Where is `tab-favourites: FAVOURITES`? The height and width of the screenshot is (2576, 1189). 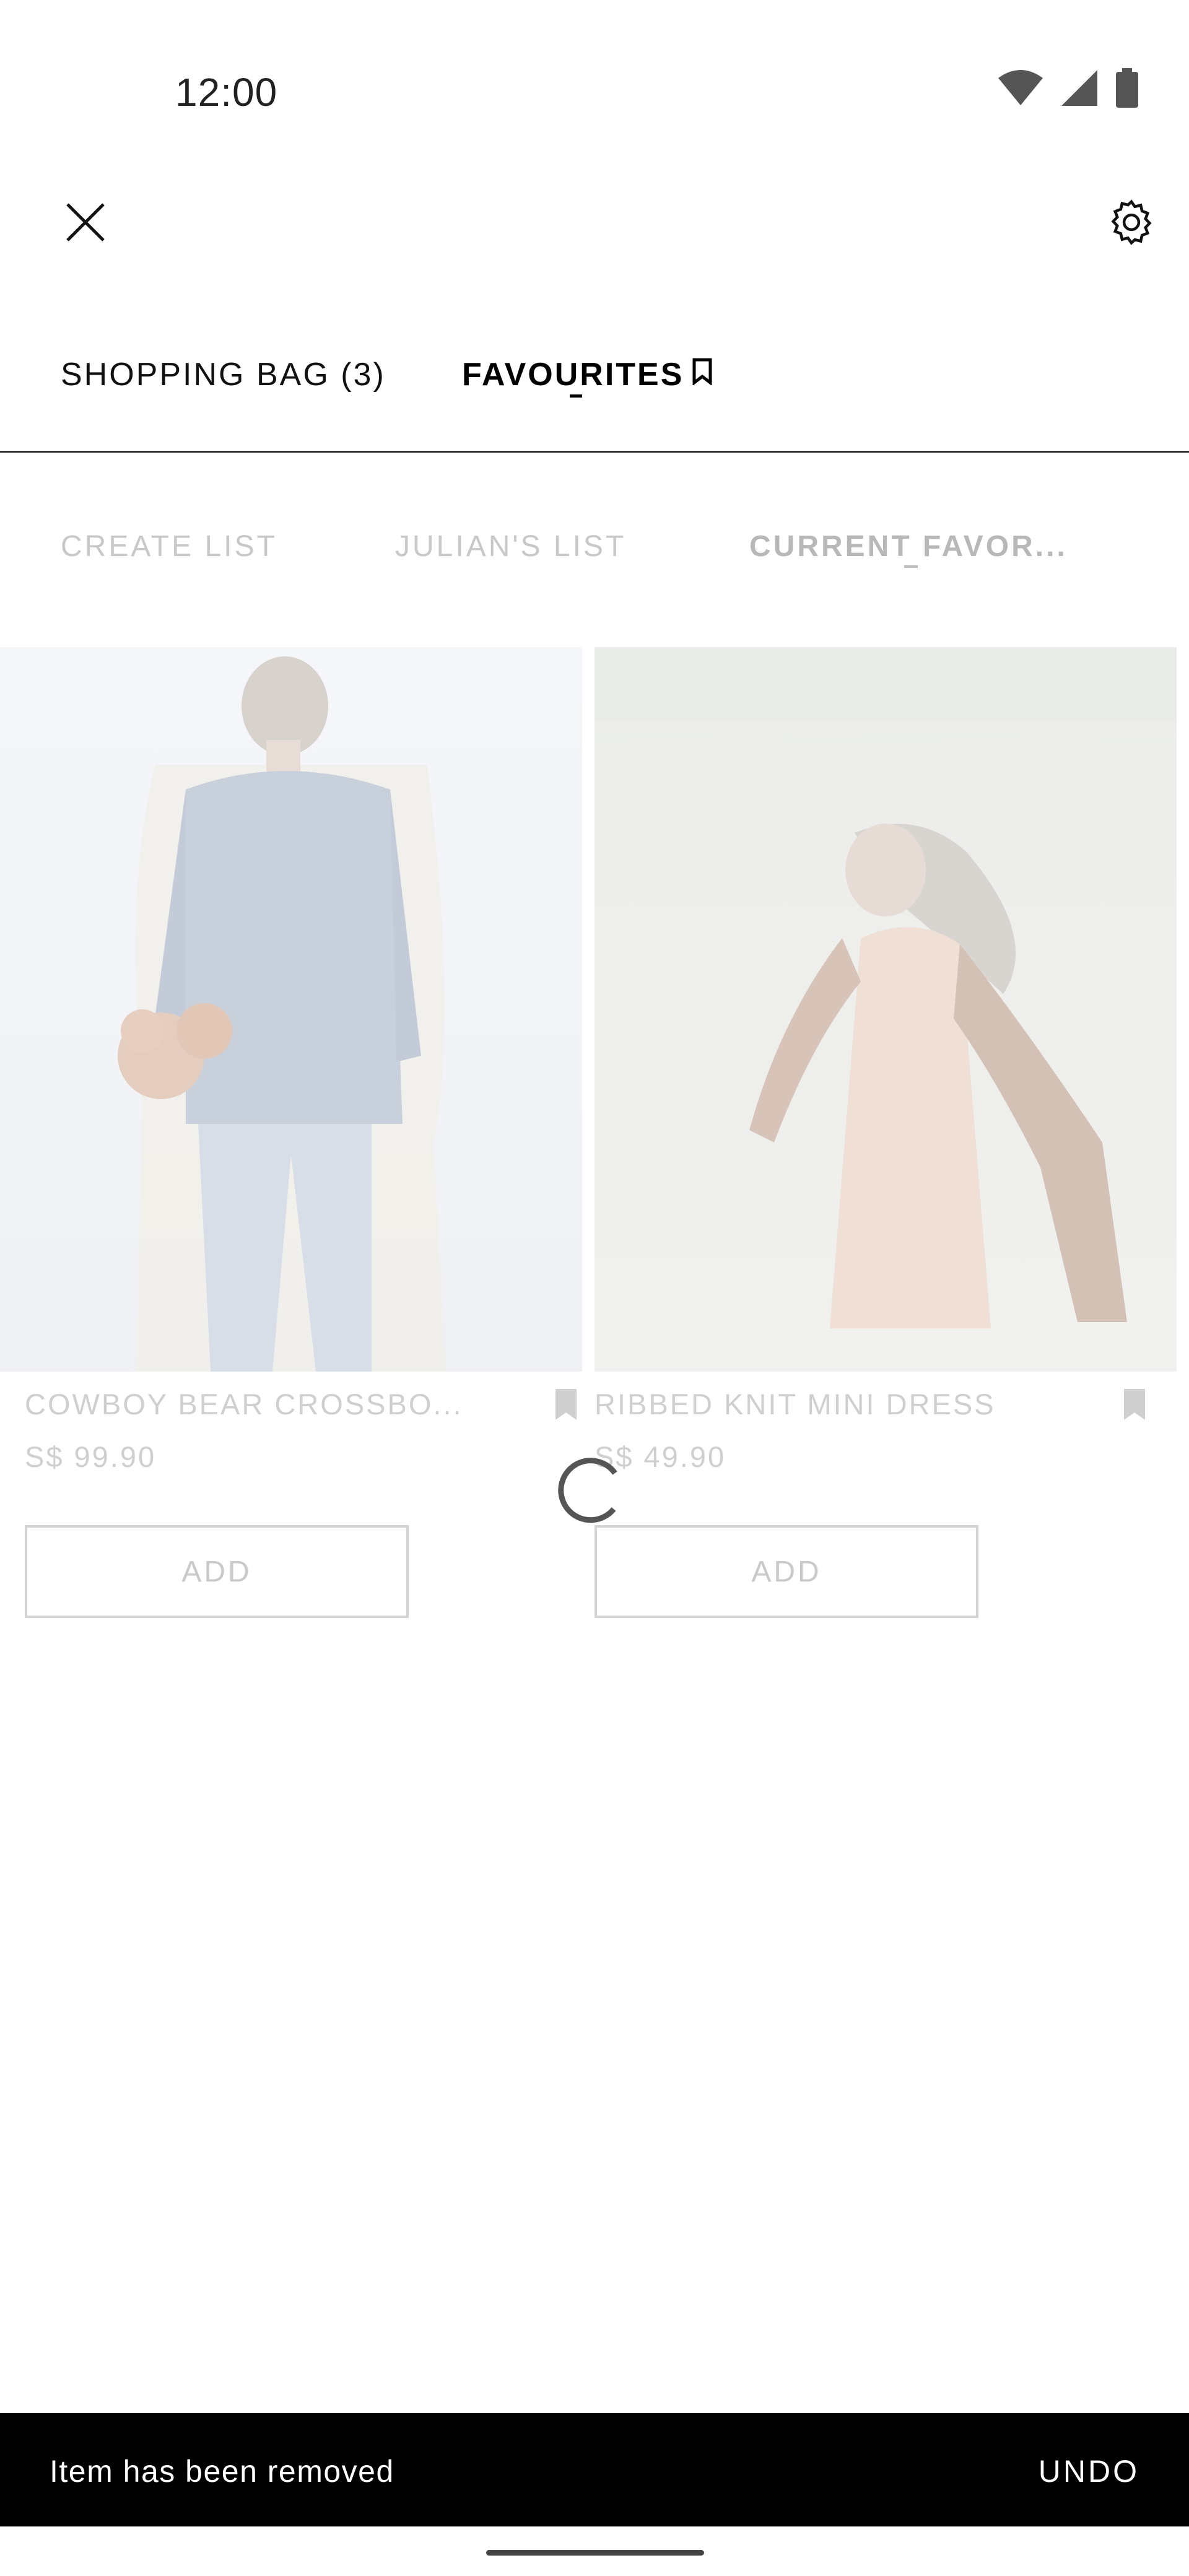 tab-favourites: FAVOURITES is located at coordinates (587, 374).